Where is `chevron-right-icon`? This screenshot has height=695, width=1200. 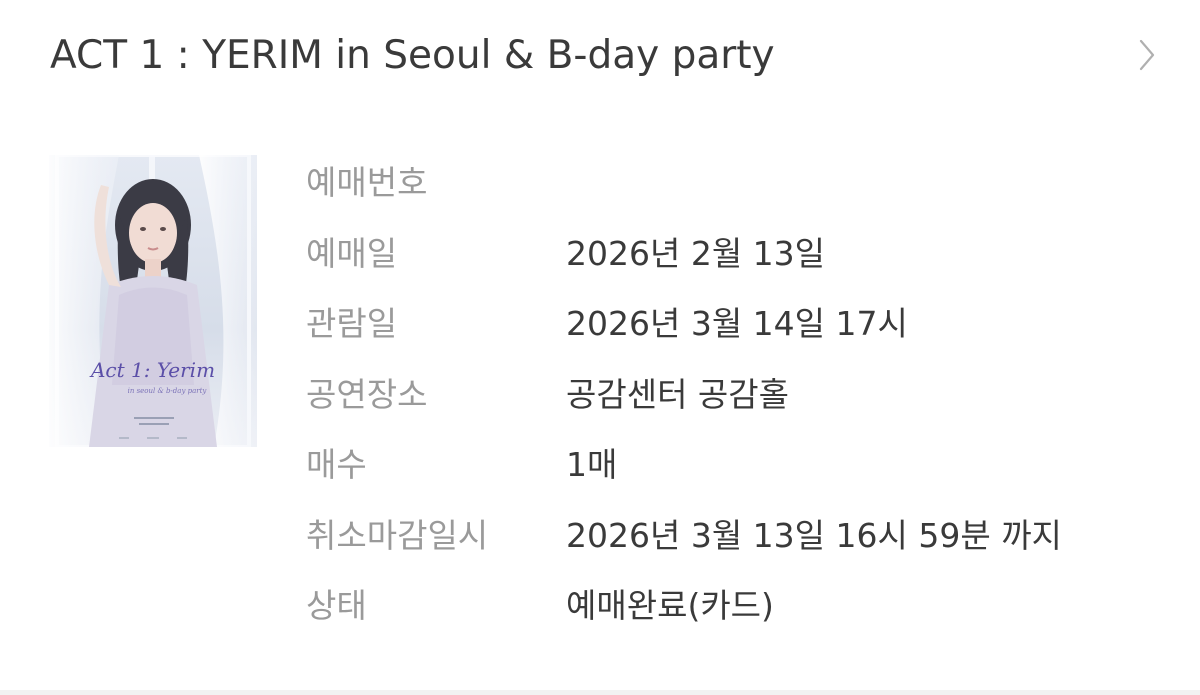 chevron-right-icon is located at coordinates (1147, 55).